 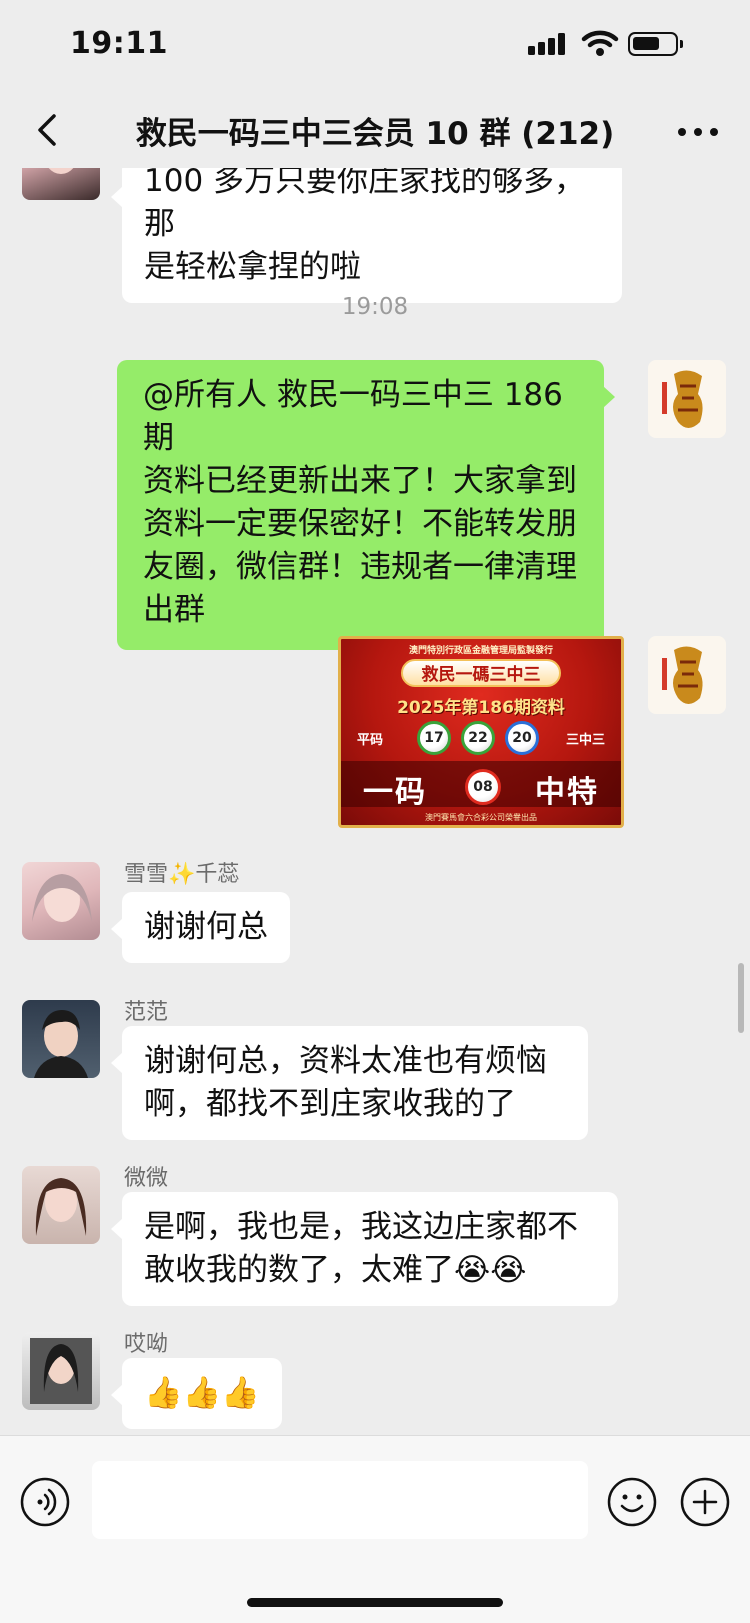 I want to click on image-big-right: 中特, so click(x=567, y=792).